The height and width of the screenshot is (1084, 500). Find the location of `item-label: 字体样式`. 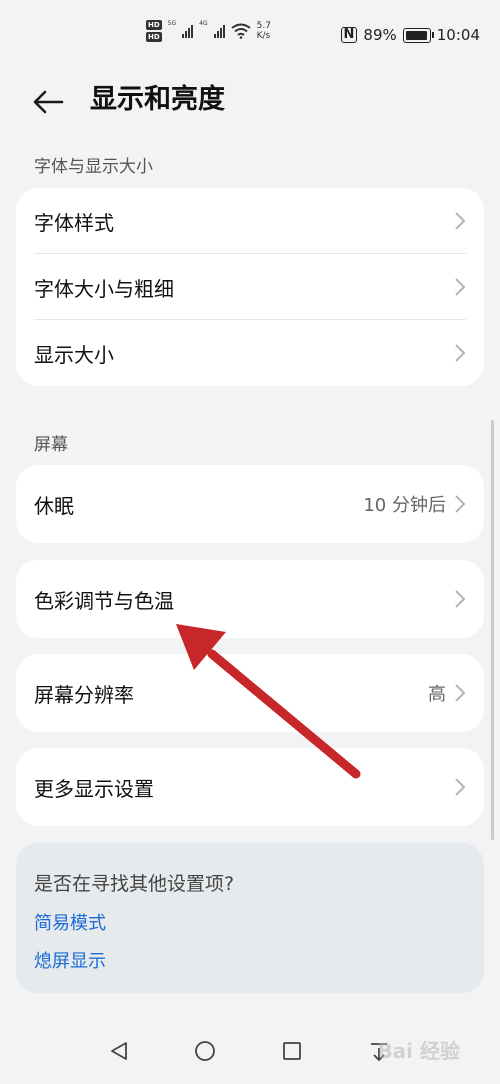

item-label: 字体样式 is located at coordinates (74, 222).